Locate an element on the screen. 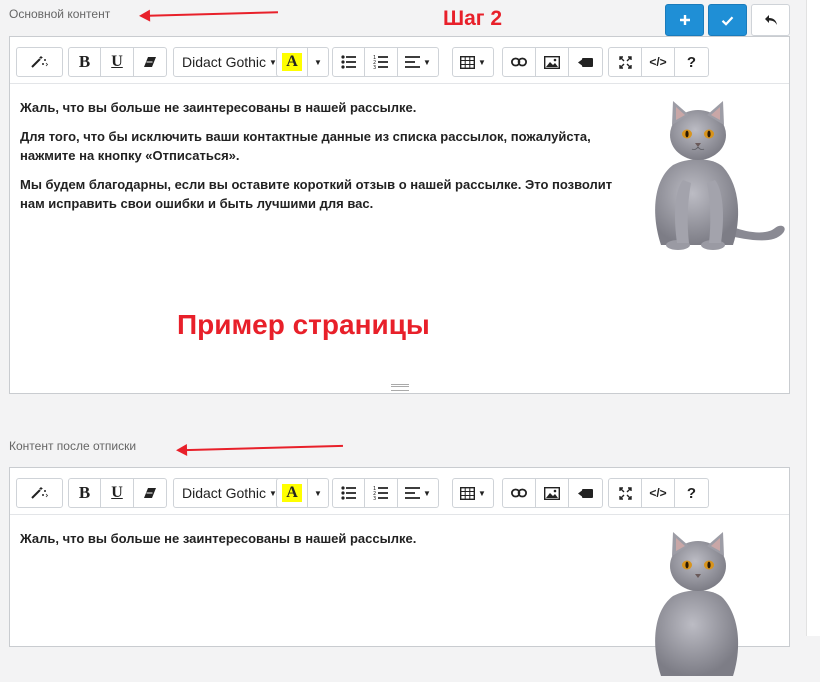  reply-icon is located at coordinates (770, 20).